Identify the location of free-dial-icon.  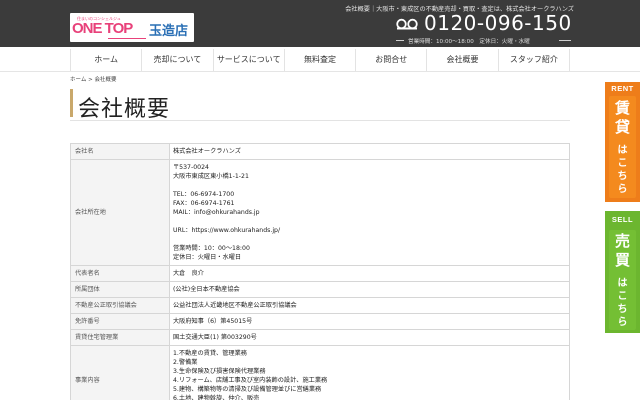
(407, 24).